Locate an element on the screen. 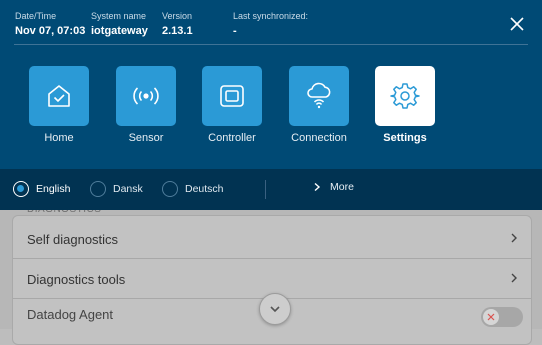 This screenshot has width=542, height=345. close-button is located at coordinates (517, 24).